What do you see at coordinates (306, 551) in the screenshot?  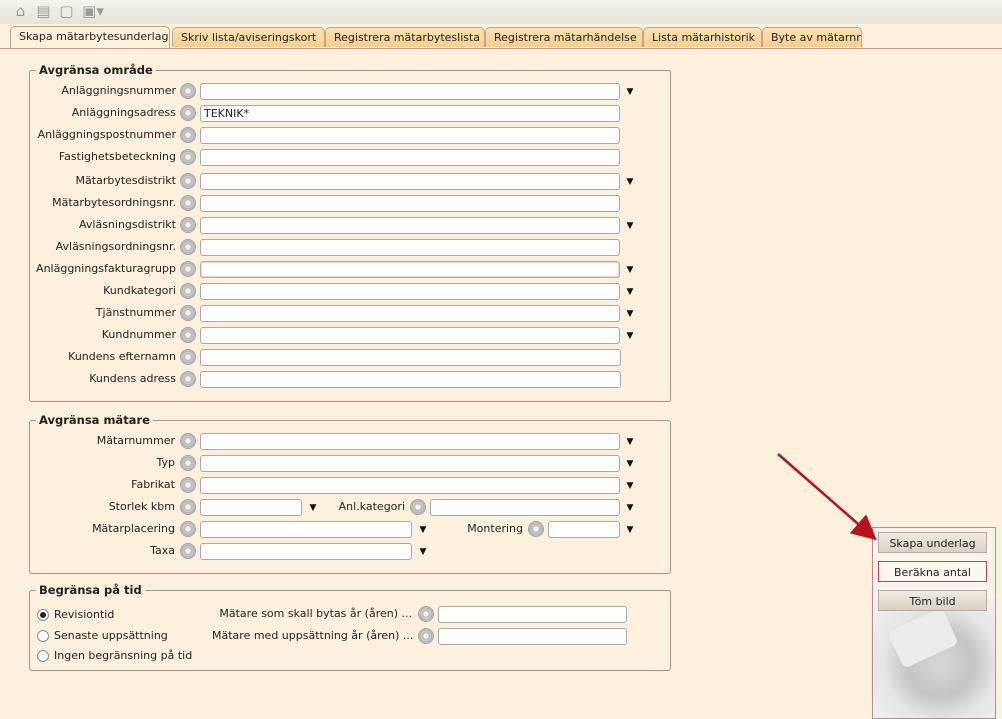 I see `taxa-field` at bounding box center [306, 551].